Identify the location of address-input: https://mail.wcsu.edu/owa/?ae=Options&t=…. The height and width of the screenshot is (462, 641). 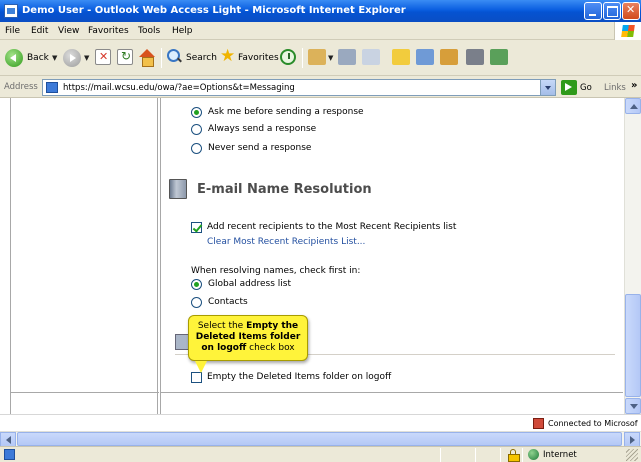
(299, 87).